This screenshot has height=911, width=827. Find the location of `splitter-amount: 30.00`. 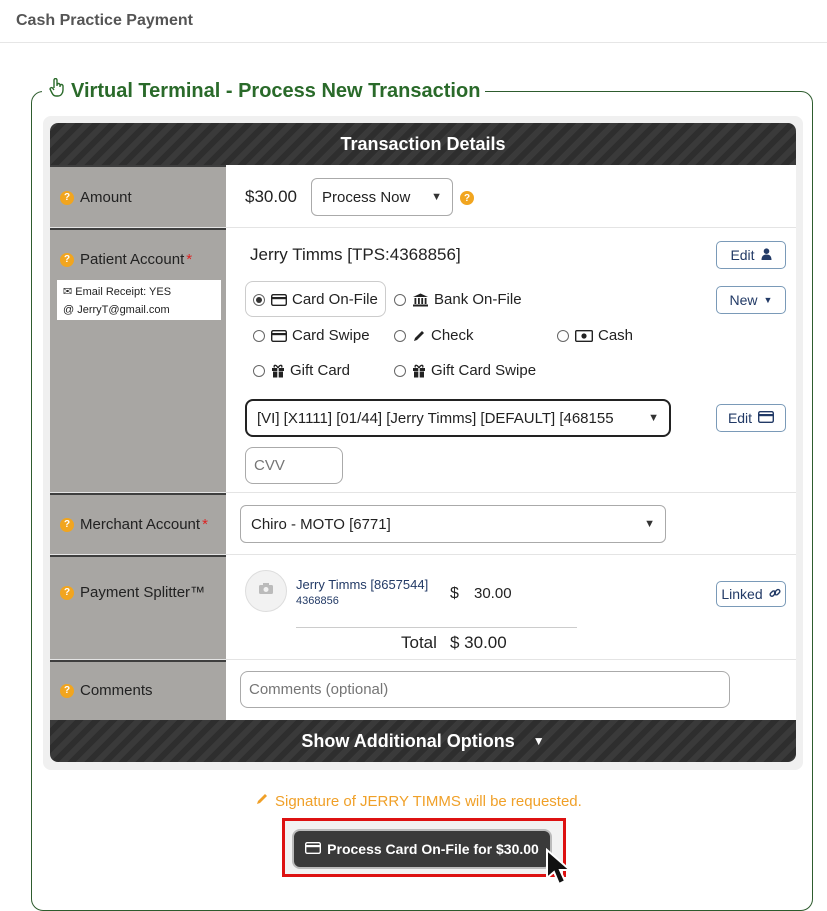

splitter-amount: 30.00 is located at coordinates (493, 593).